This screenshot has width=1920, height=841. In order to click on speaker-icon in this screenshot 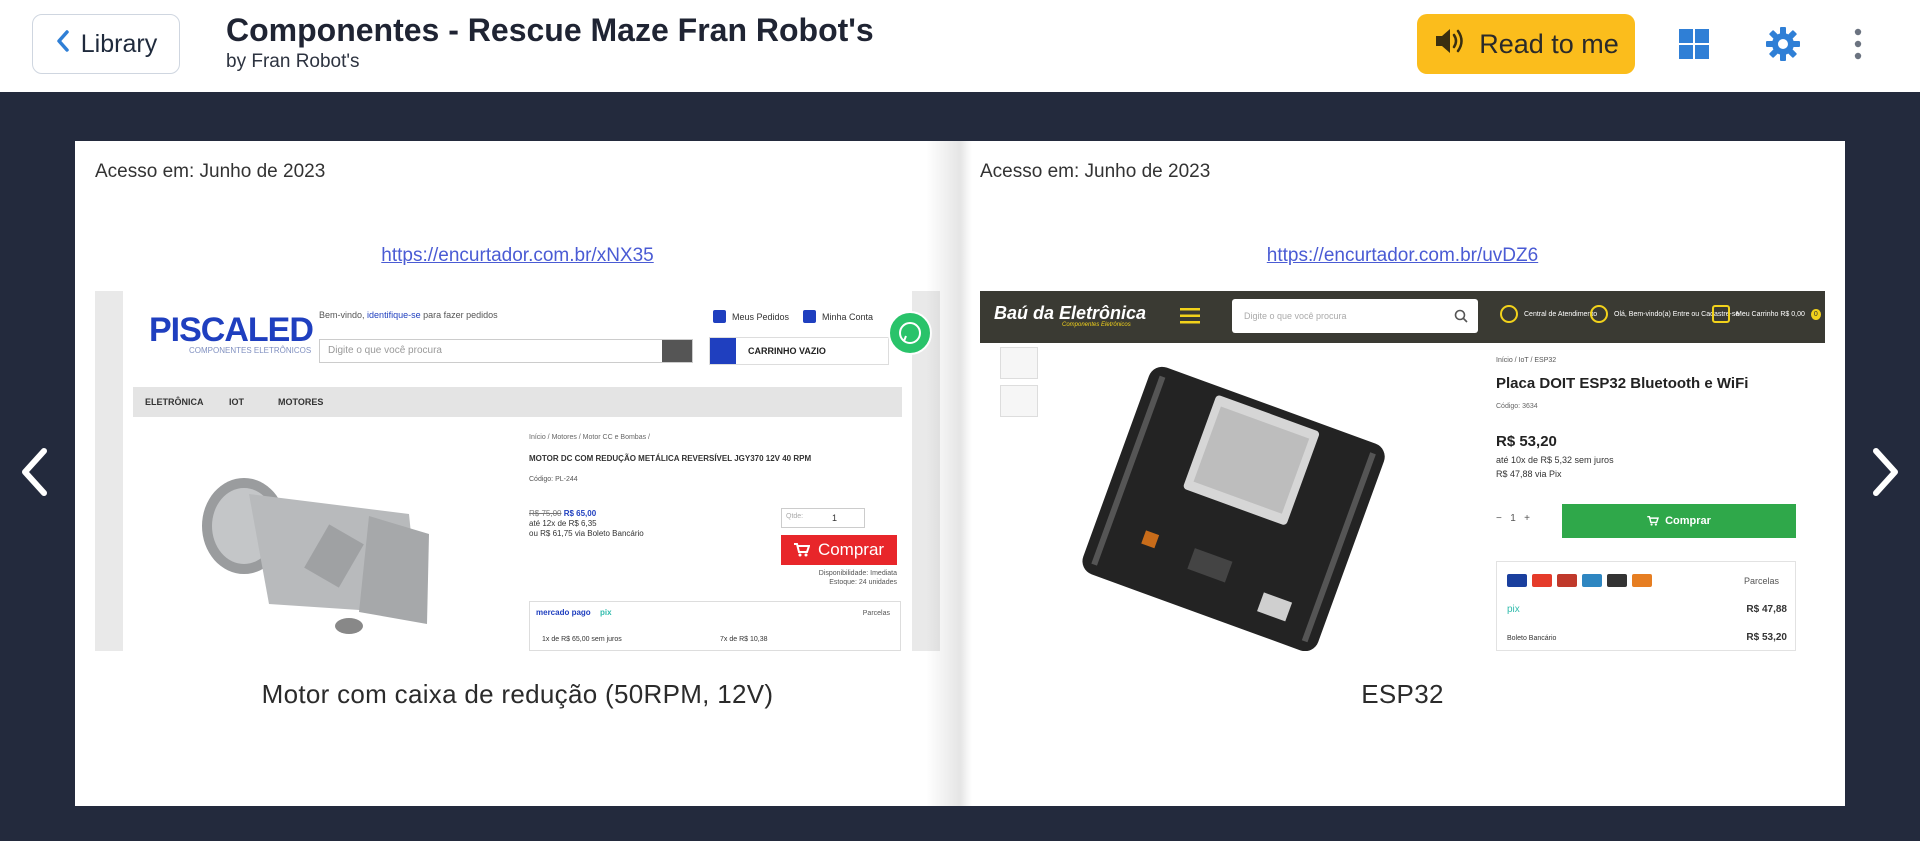, I will do `click(1450, 44)`.